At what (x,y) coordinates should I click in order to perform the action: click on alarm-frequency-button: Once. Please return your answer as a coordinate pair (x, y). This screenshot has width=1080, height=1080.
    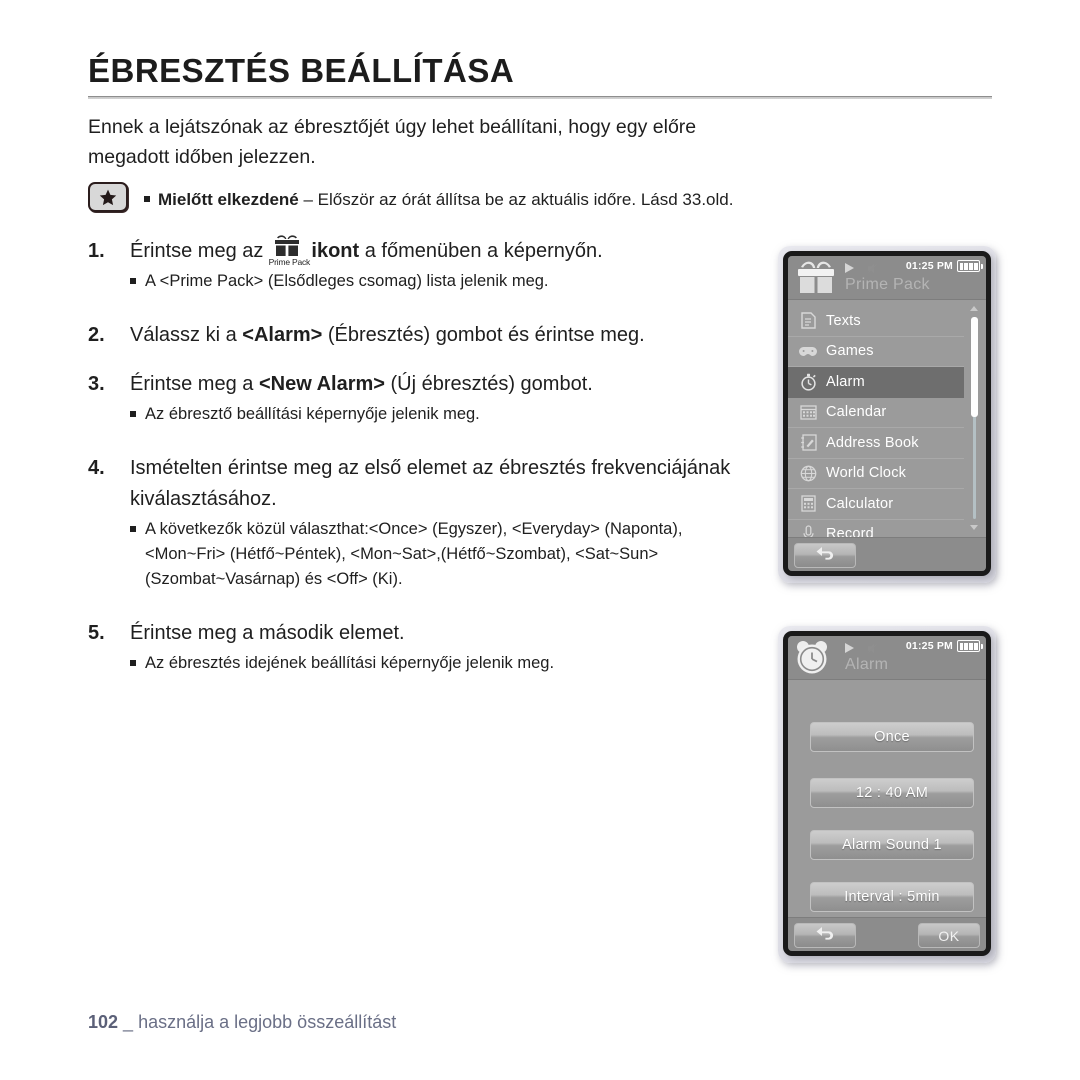
    Looking at the image, I should click on (892, 737).